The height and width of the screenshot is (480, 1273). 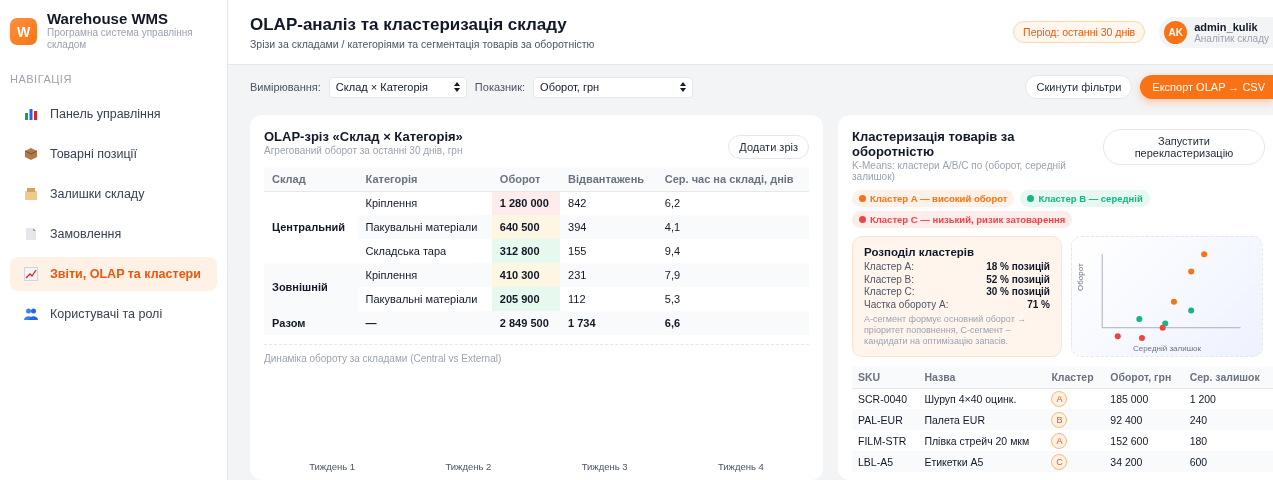 I want to click on stat-value: 18 % позицій, so click(x=1018, y=267).